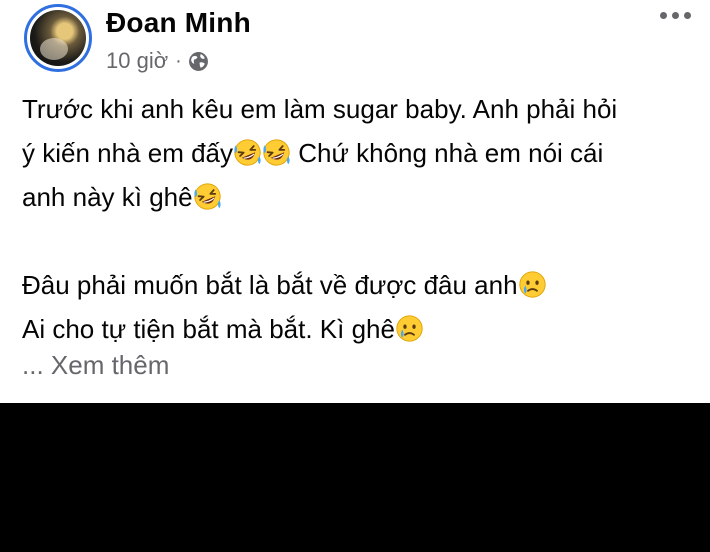 The width and height of the screenshot is (710, 552). Describe the element at coordinates (447, 153) in the screenshot. I see `post-text: Chứ không nhà em nói cái` at that location.